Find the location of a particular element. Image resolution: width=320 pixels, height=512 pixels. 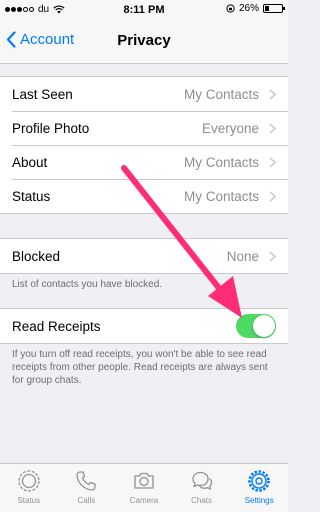

tab-label: Settings is located at coordinates (259, 500).